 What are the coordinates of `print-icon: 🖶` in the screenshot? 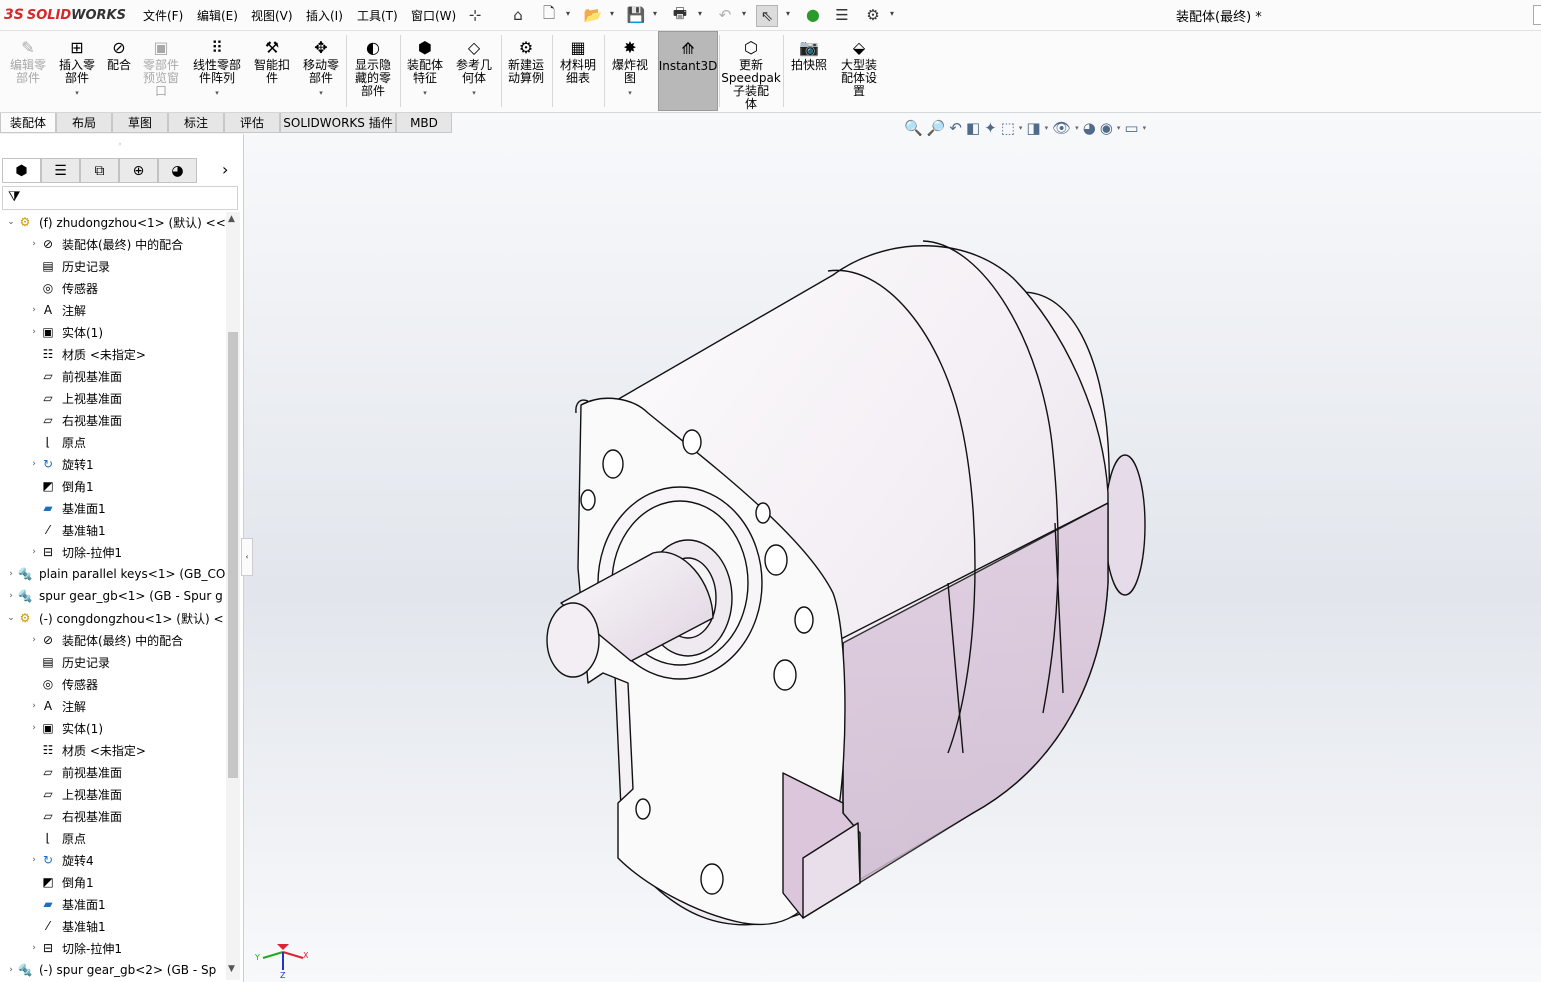 It's located at (680, 14).